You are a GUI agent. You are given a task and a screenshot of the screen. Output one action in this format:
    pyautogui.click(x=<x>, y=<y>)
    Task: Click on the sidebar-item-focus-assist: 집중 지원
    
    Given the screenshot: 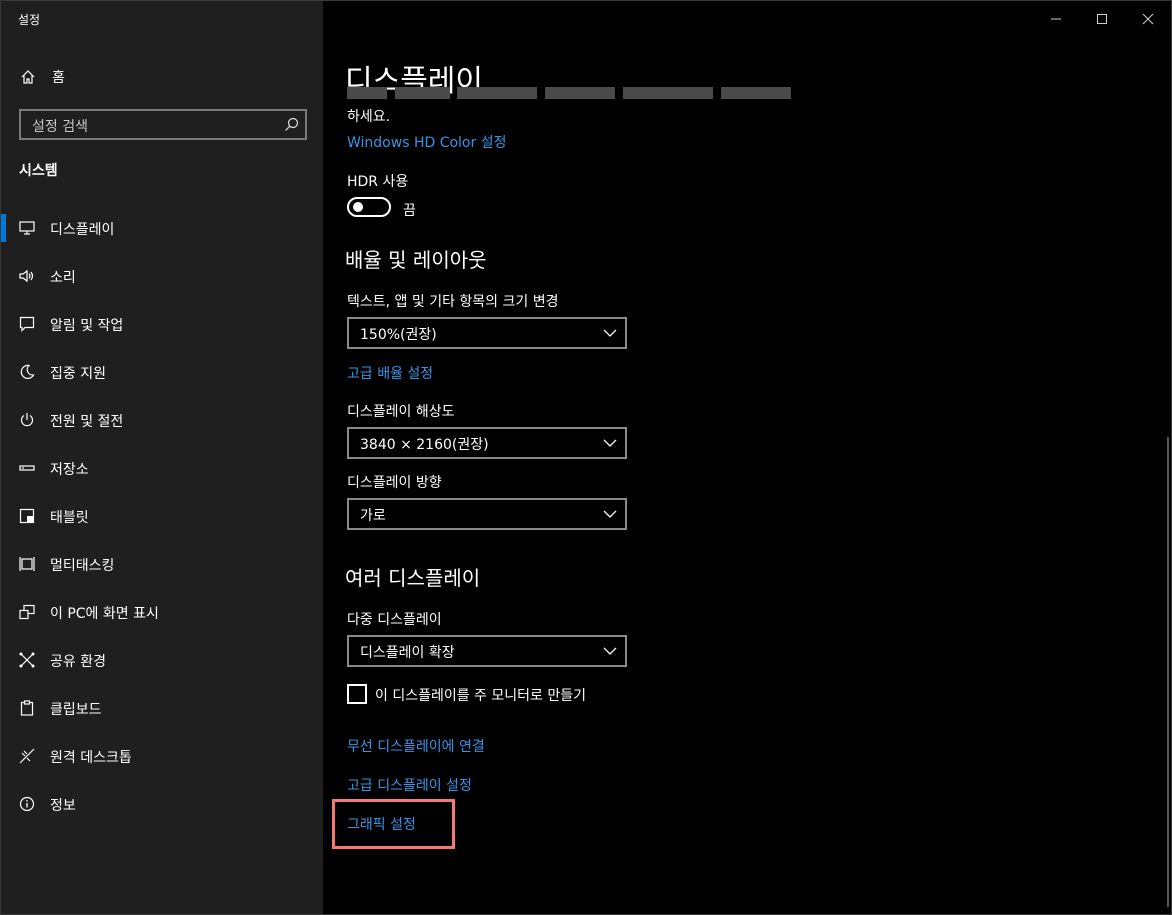 What is the action you would take?
    pyautogui.click(x=162, y=372)
    